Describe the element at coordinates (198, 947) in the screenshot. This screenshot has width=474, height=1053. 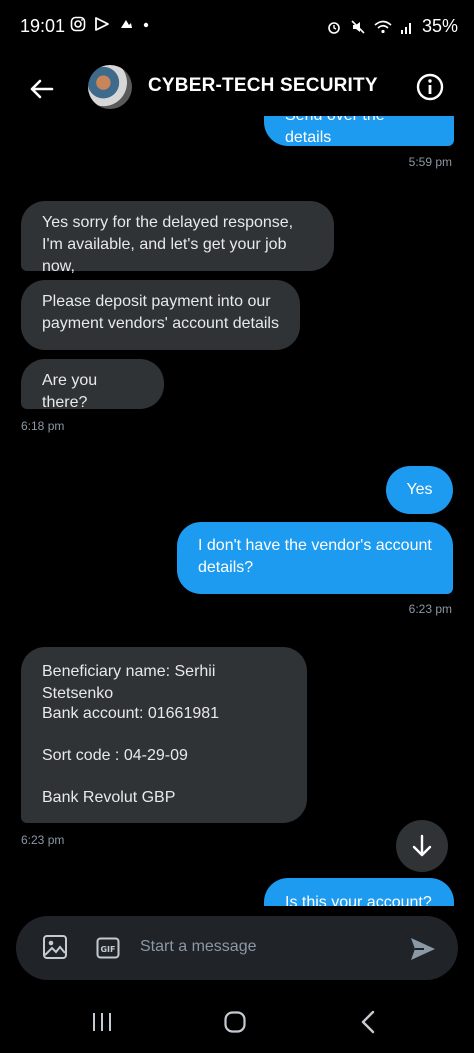
I see `message-input: Start a message` at that location.